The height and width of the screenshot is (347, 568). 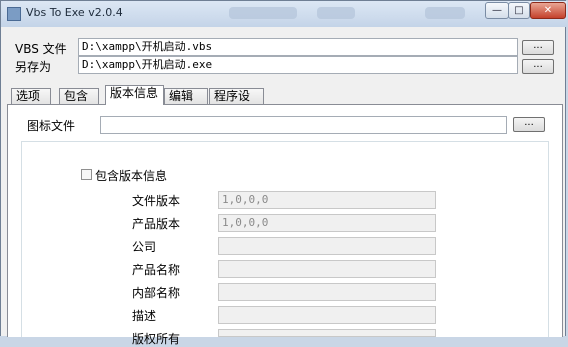 I want to click on save-as-label: 另存为, so click(x=33, y=67).